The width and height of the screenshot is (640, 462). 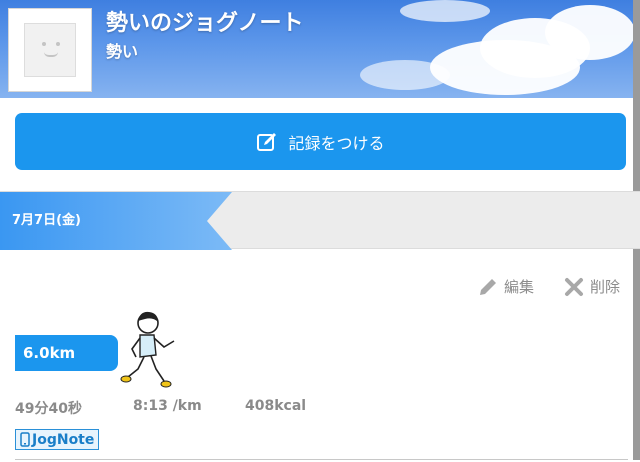 What do you see at coordinates (321, 459) in the screenshot?
I see `divider` at bounding box center [321, 459].